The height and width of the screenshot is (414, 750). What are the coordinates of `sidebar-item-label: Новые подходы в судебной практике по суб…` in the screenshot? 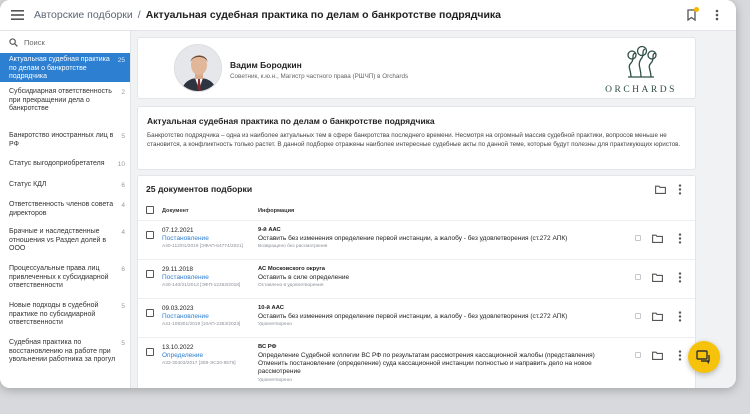 It's located at (54, 314).